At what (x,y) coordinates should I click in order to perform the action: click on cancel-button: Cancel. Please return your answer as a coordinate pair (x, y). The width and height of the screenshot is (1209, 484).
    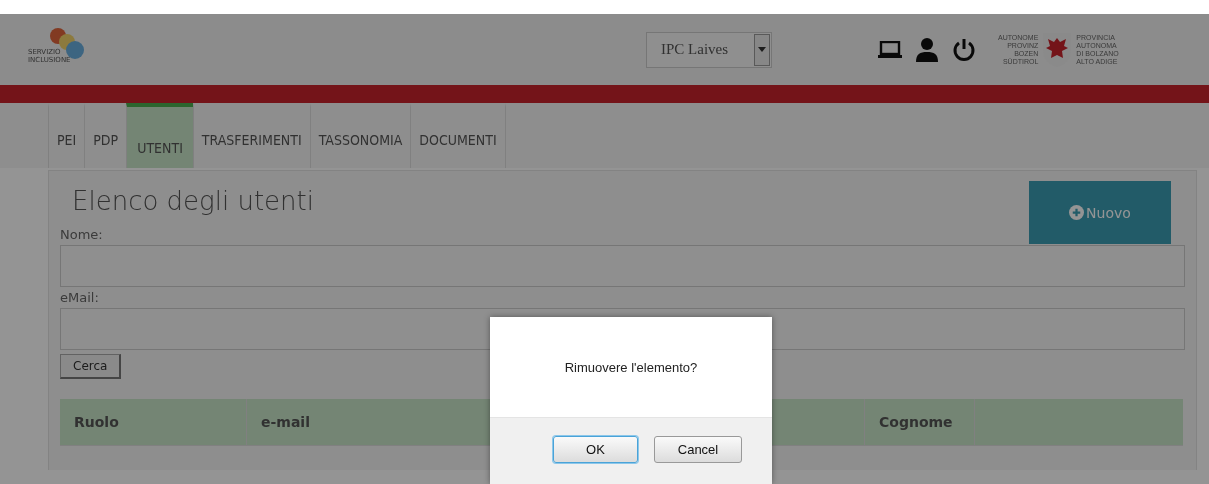
    Looking at the image, I should click on (698, 449).